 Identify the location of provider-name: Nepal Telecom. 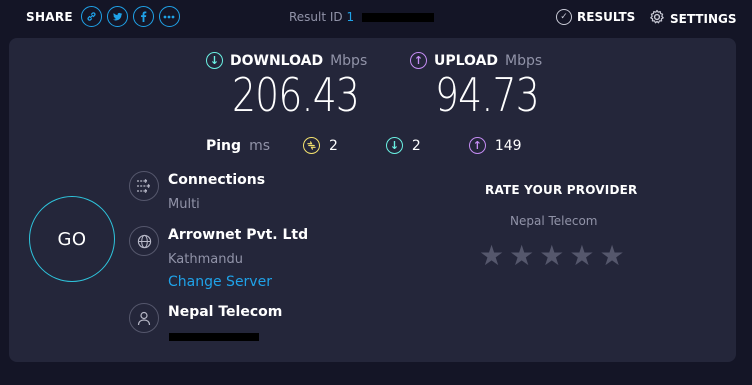
(225, 312).